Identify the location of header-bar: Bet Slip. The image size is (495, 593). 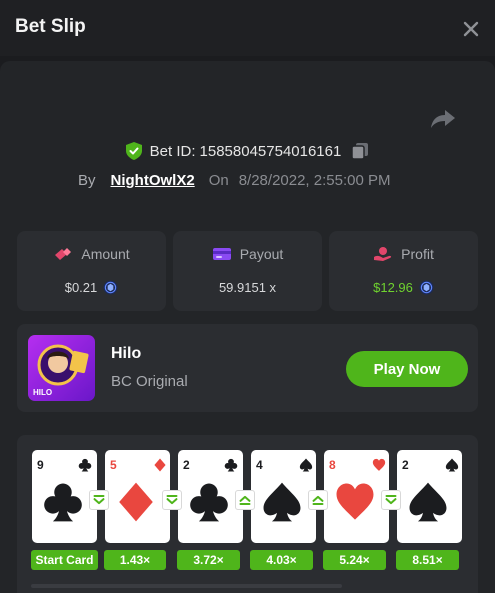
(247, 28).